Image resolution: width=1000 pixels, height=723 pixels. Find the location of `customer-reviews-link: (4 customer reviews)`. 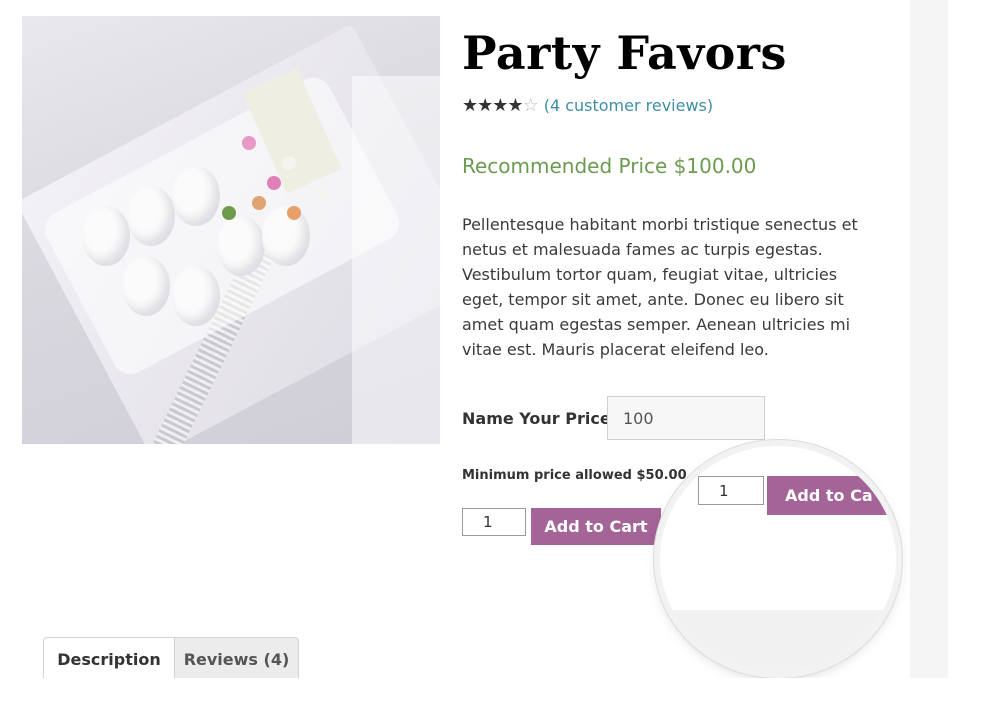

customer-reviews-link: (4 customer reviews) is located at coordinates (628, 105).